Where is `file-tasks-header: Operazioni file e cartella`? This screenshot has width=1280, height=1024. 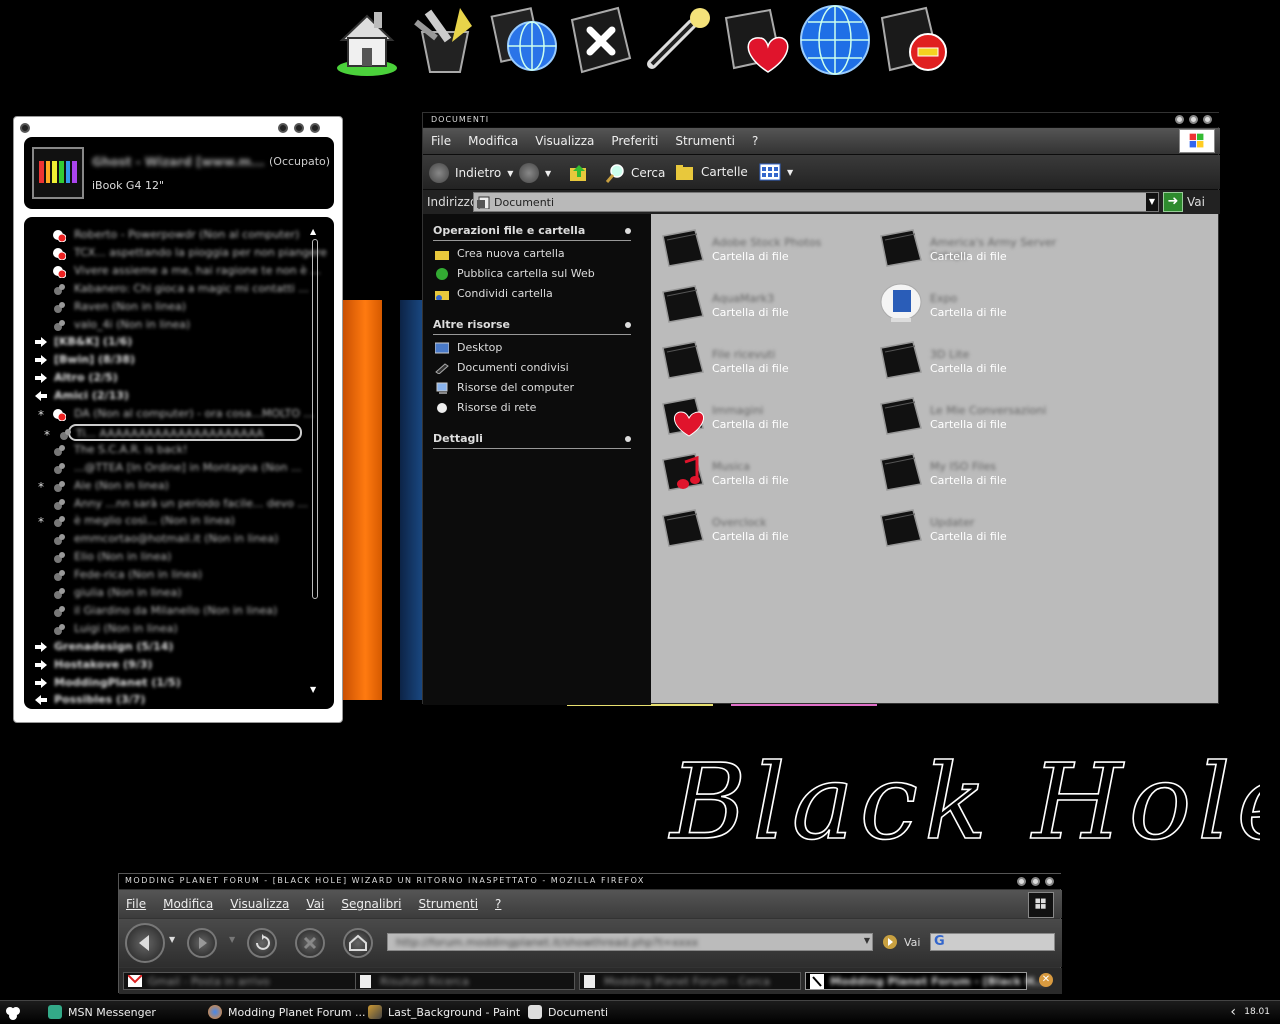 file-tasks-header: Operazioni file e cartella is located at coordinates (532, 232).